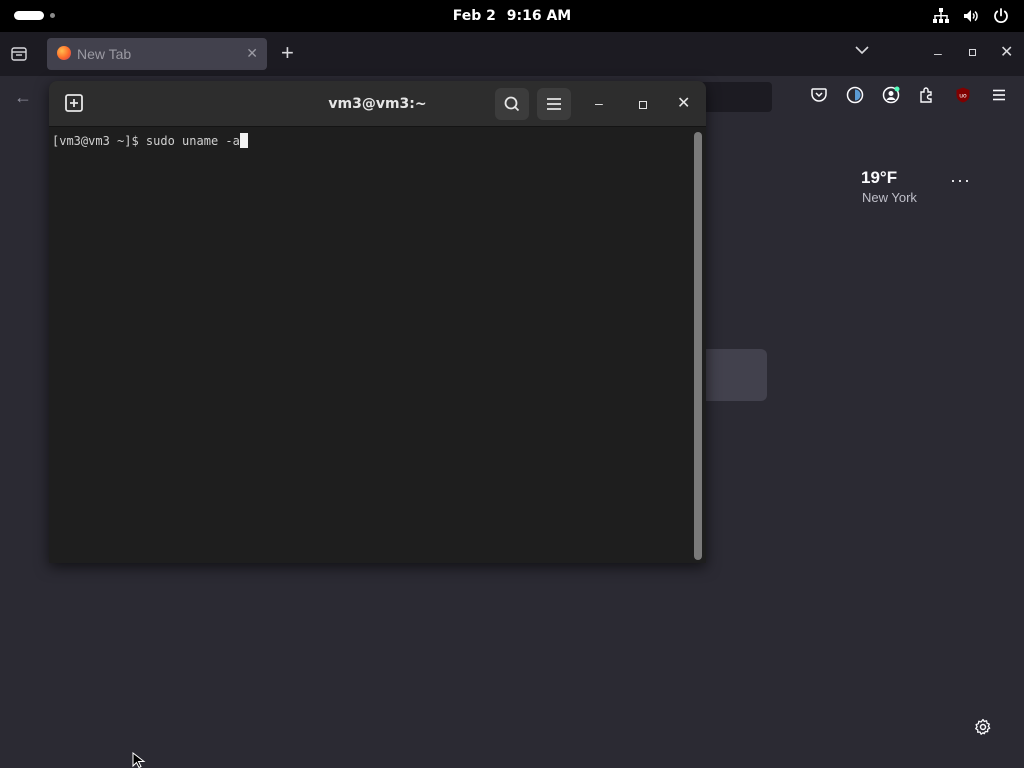 This screenshot has width=1024, height=768. I want to click on account-icon, so click(891, 95).